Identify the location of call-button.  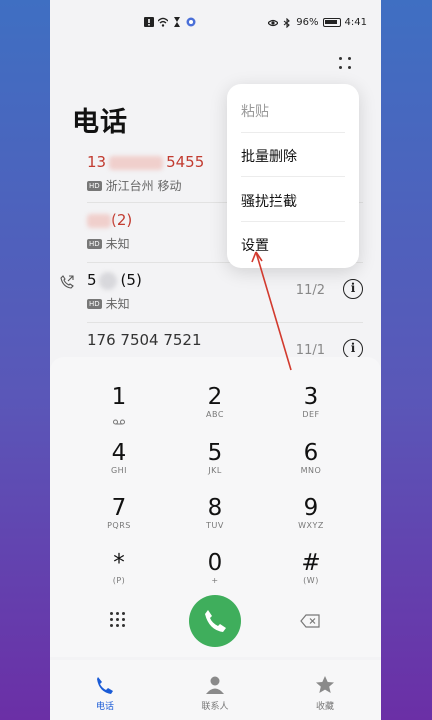
(215, 621).